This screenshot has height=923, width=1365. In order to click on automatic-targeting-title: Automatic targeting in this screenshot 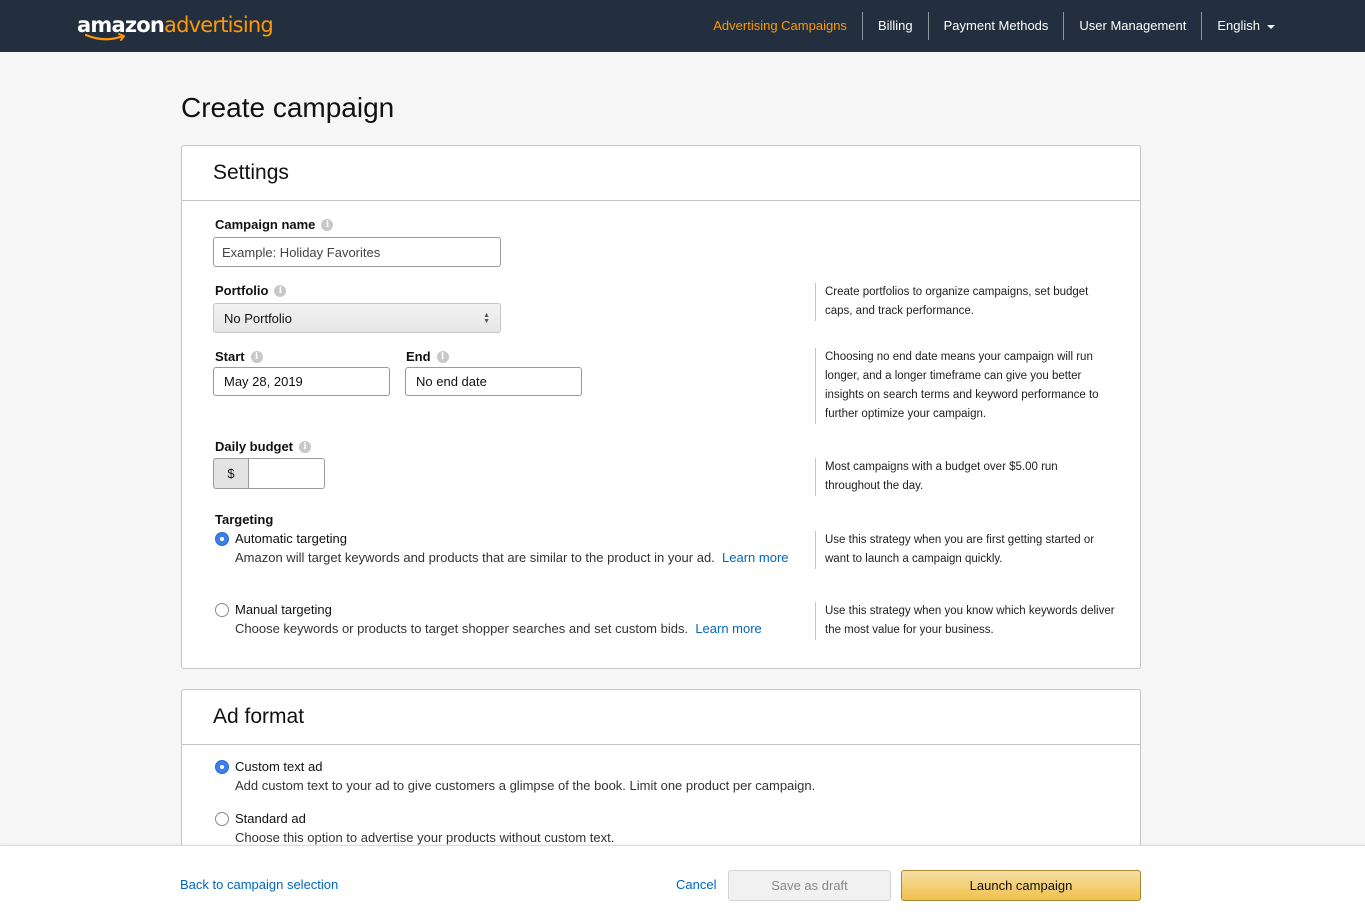, I will do `click(291, 538)`.